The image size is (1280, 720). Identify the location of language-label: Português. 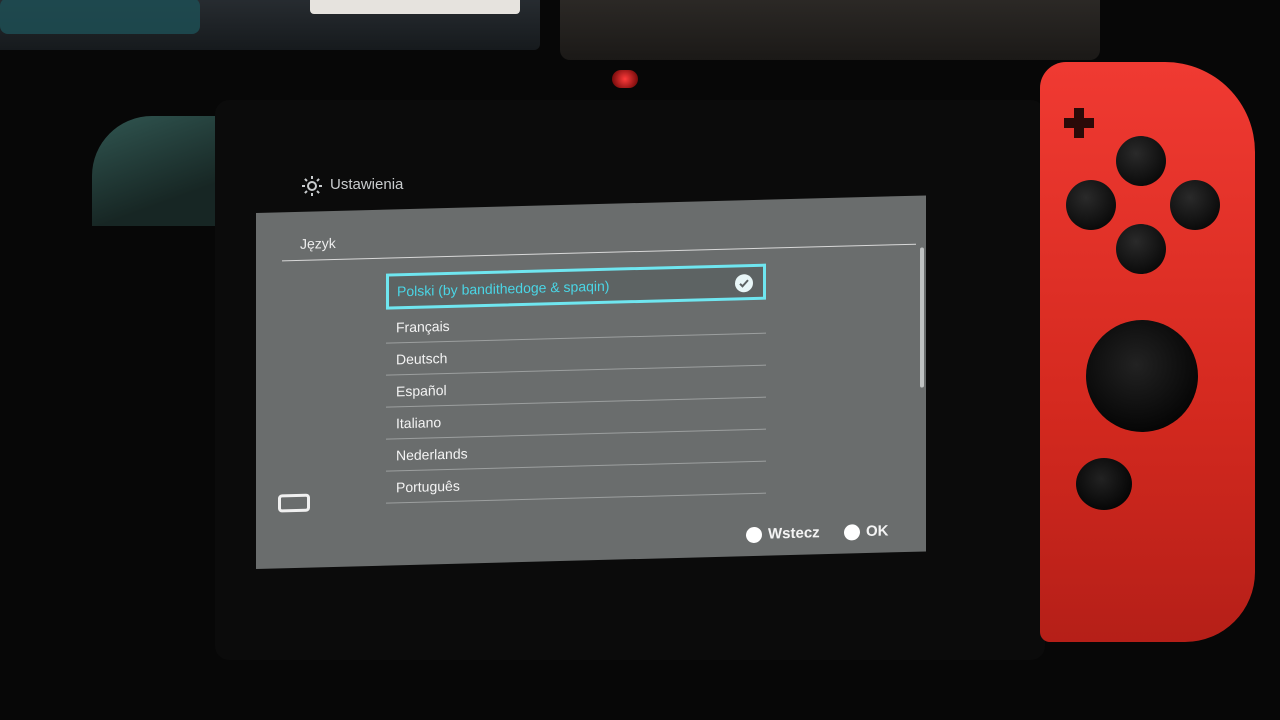
(428, 486).